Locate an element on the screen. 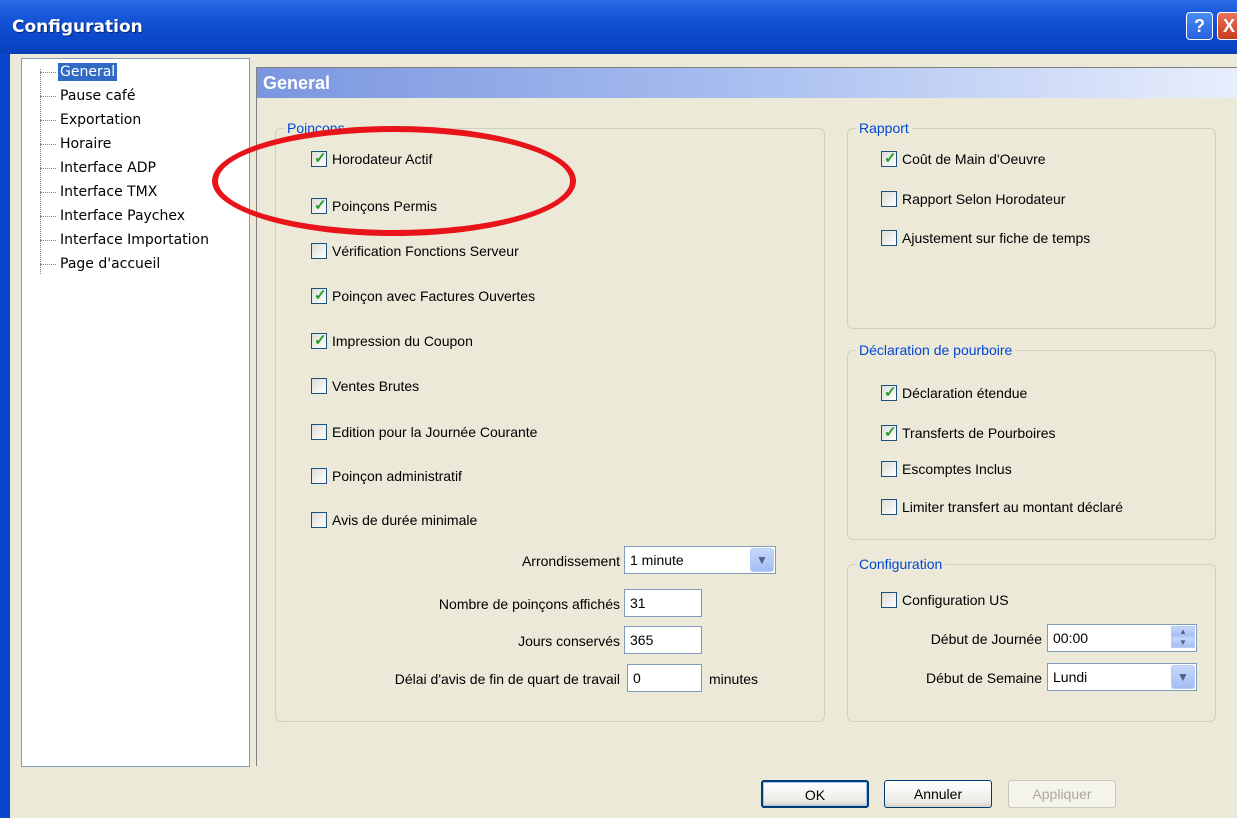 The image size is (1237, 818). tree-item-label: Horaire is located at coordinates (86, 144).